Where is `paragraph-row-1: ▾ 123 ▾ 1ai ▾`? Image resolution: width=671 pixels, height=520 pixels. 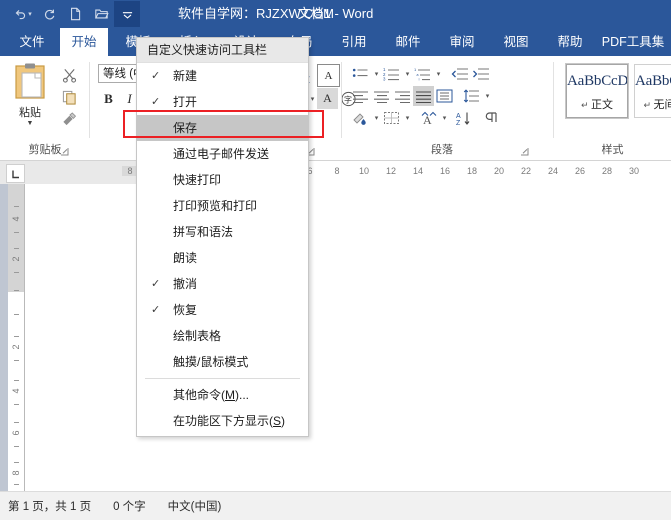
paragraph-row-1: ▾ 123 ▾ 1ai ▾ is located at coordinates (420, 74).